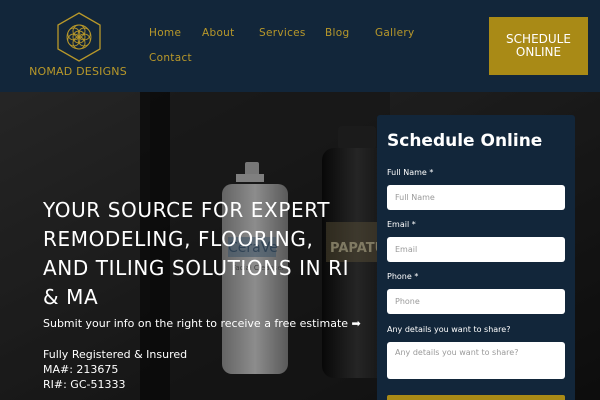 The image size is (600, 400). What do you see at coordinates (282, 33) in the screenshot?
I see `nav-services: Services` at bounding box center [282, 33].